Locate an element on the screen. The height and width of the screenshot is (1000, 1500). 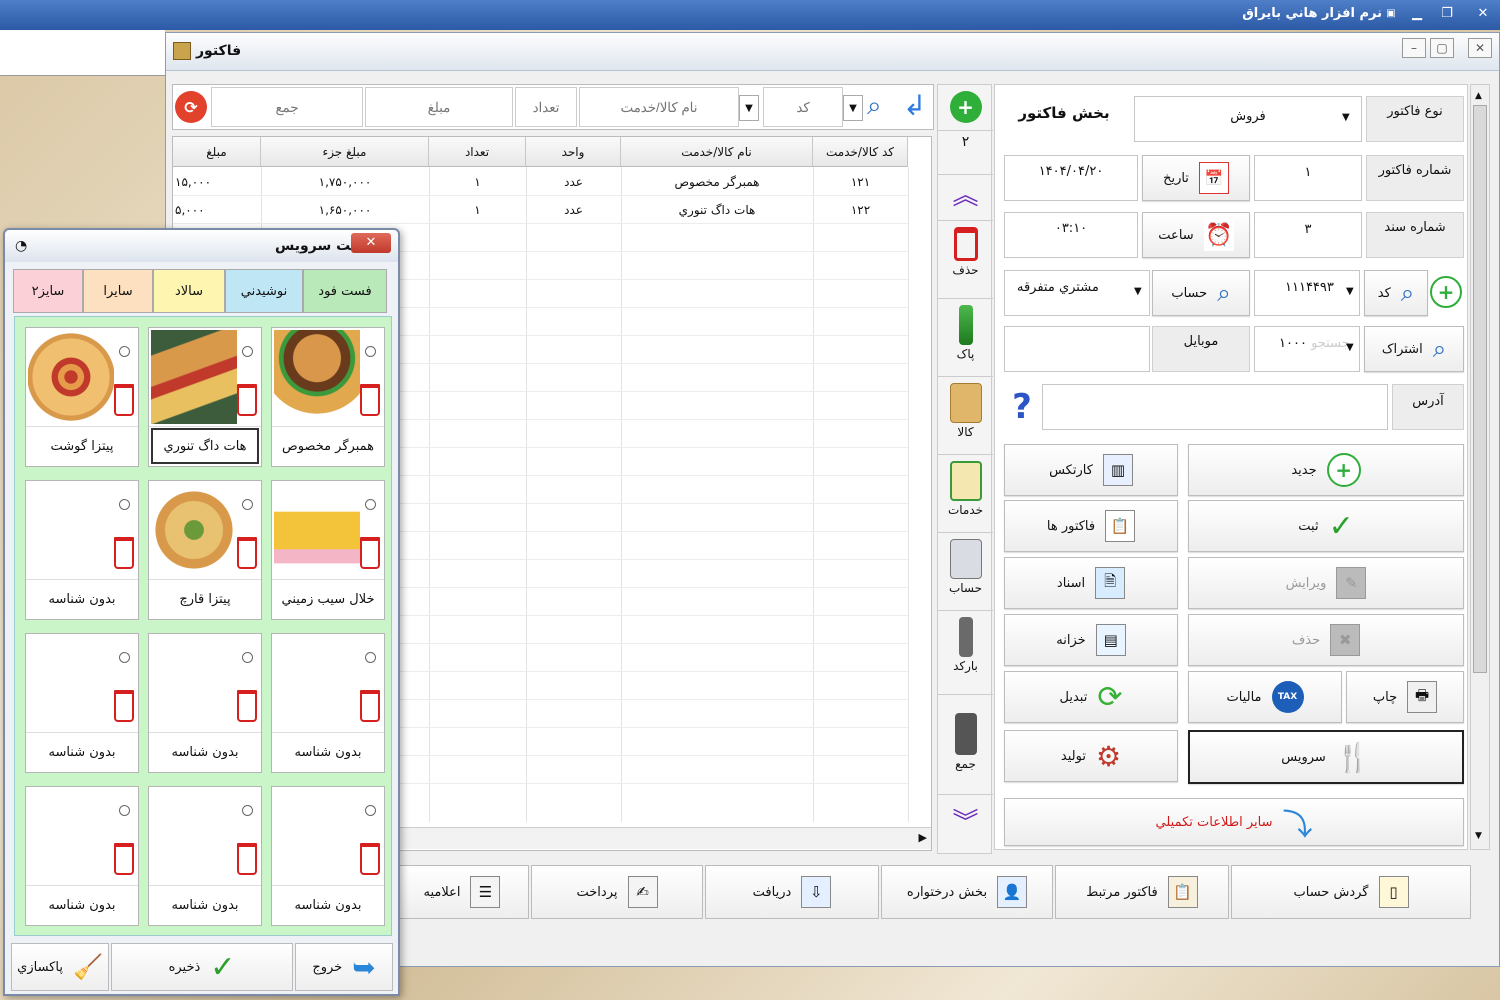
service-card: پيتزا گوشت is located at coordinates (82, 397).